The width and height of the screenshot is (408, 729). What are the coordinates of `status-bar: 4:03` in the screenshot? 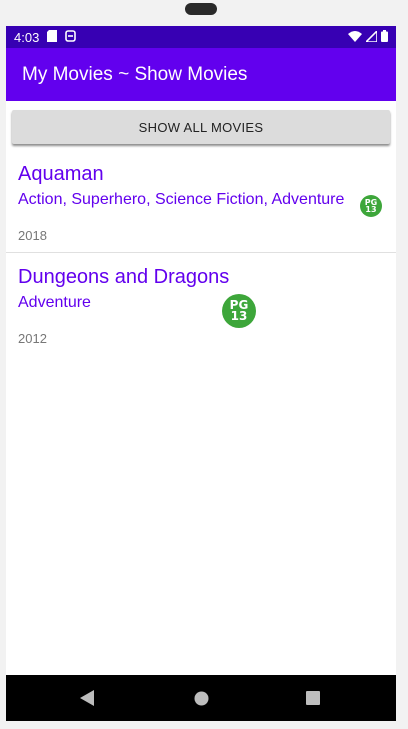 It's located at (201, 37).